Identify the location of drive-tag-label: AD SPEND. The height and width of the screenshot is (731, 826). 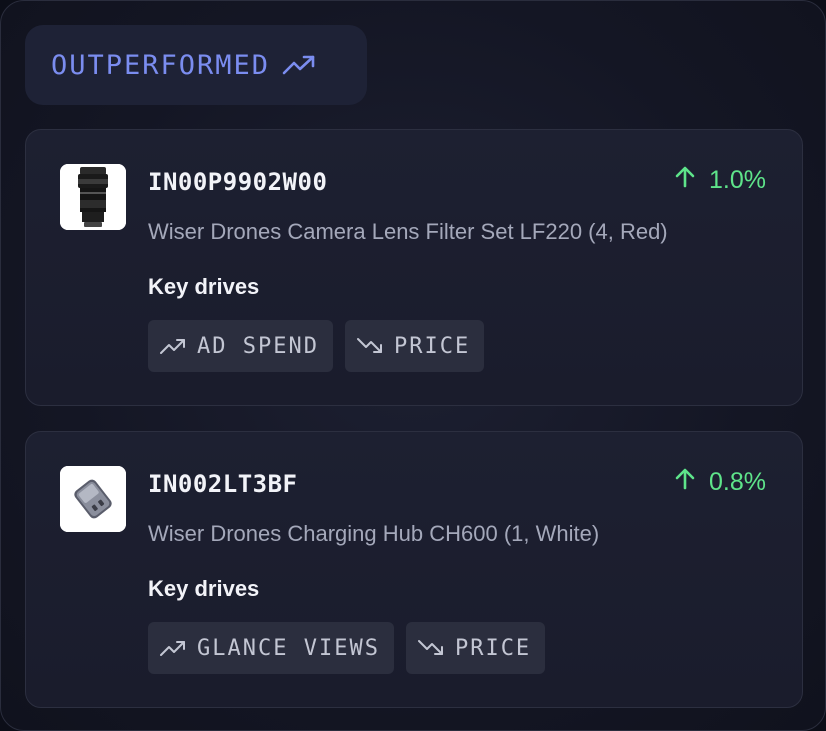
(258, 346).